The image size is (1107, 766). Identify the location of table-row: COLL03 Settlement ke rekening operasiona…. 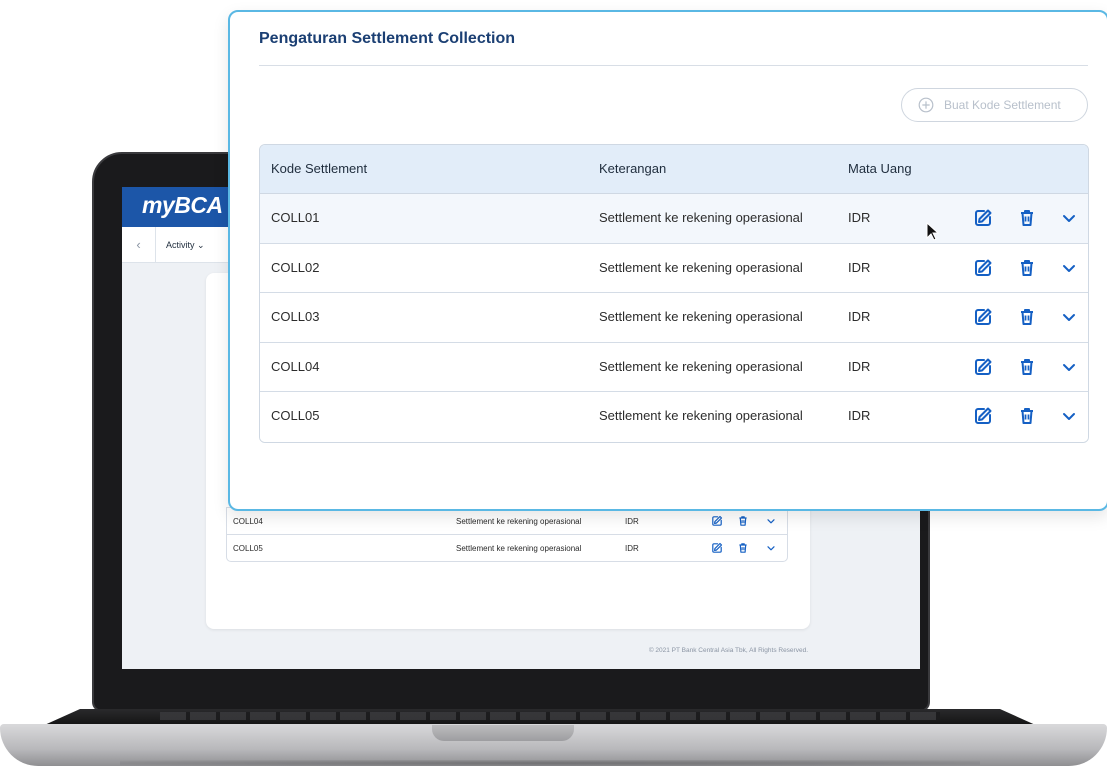
(674, 318).